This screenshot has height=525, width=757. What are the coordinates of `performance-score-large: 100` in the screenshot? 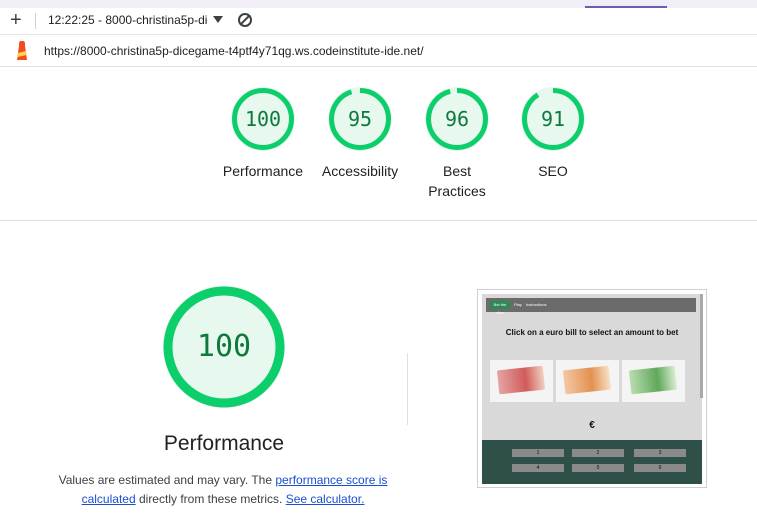 It's located at (224, 346).